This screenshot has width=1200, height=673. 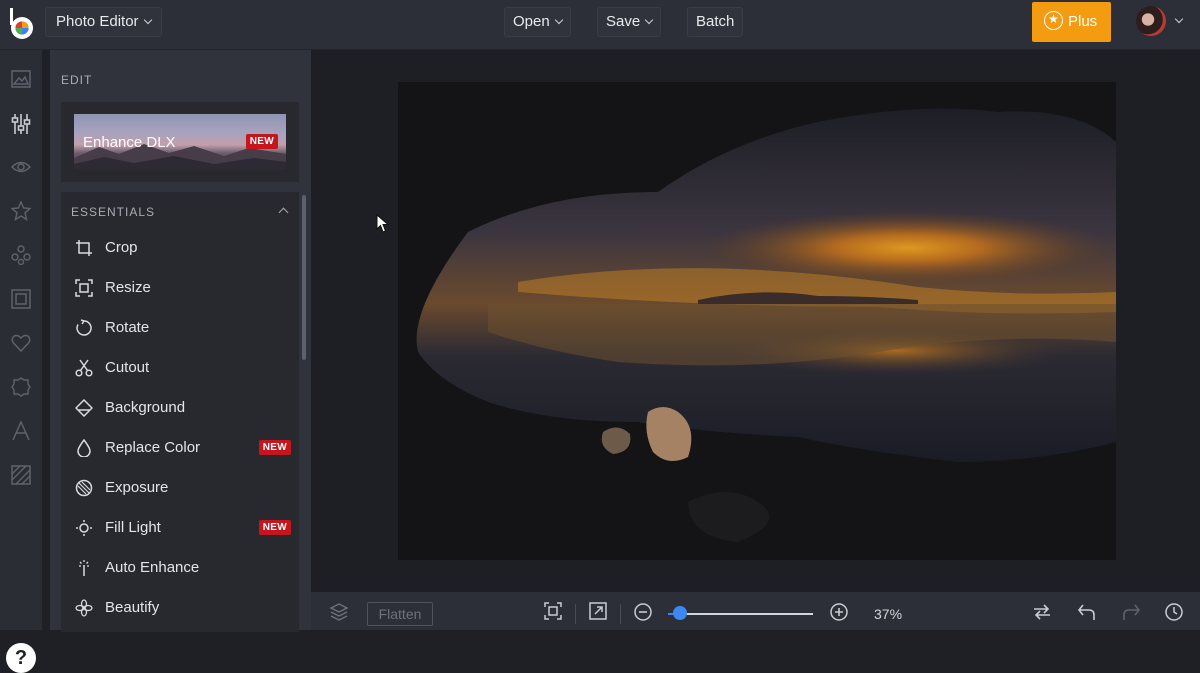 What do you see at coordinates (21, 344) in the screenshot?
I see `heart-icon` at bounding box center [21, 344].